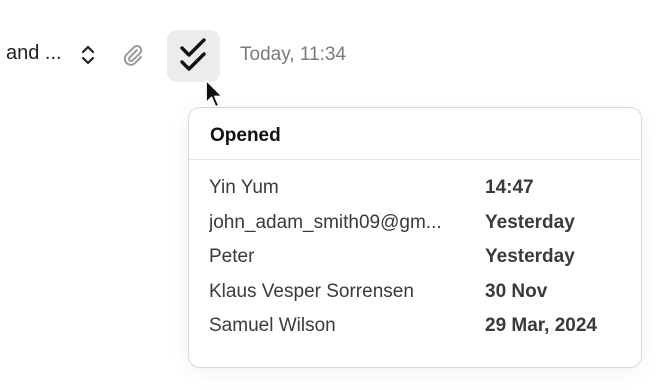 The width and height of the screenshot is (670, 390). I want to click on chevron-up-down-icon, so click(88, 55).